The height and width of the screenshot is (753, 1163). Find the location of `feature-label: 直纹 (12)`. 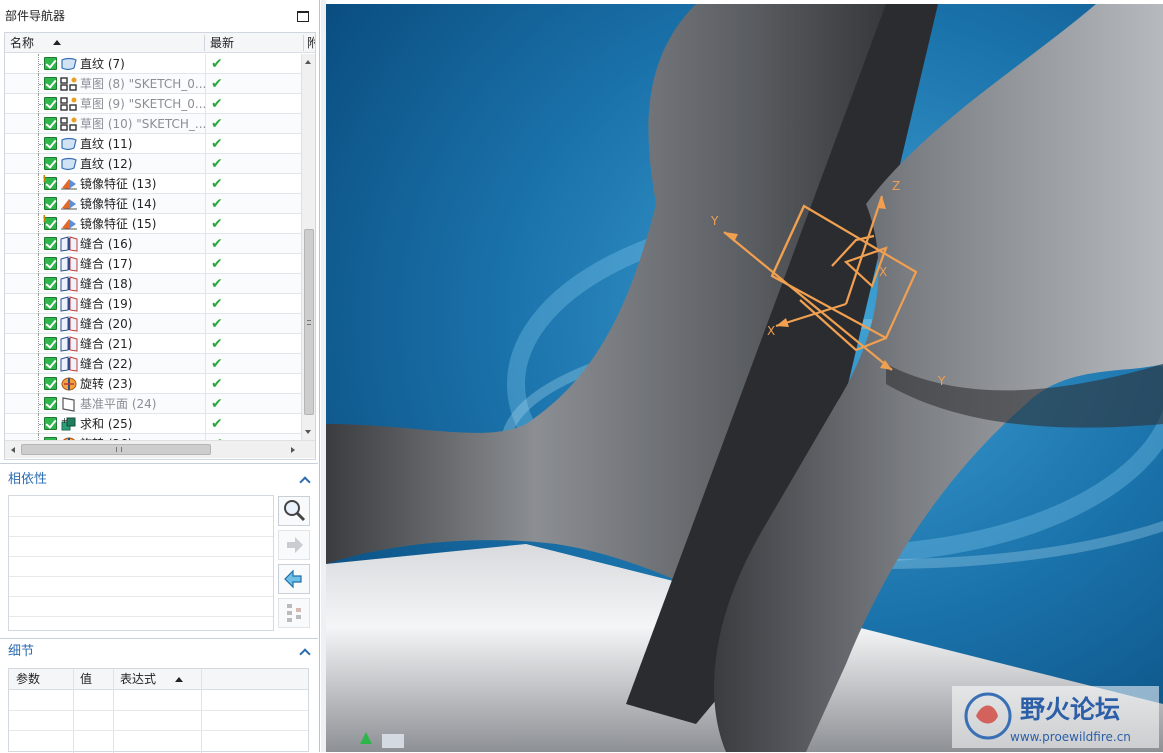

feature-label: 直纹 (12) is located at coordinates (106, 164).